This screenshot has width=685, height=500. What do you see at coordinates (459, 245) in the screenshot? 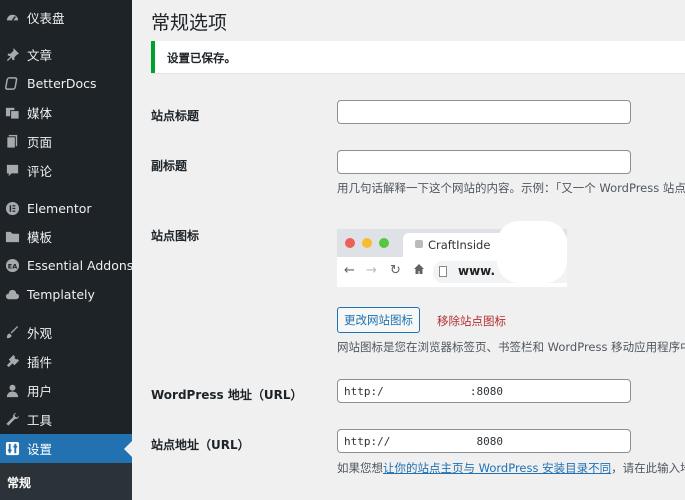
I see `browser-tab-title: CraftInside` at bounding box center [459, 245].